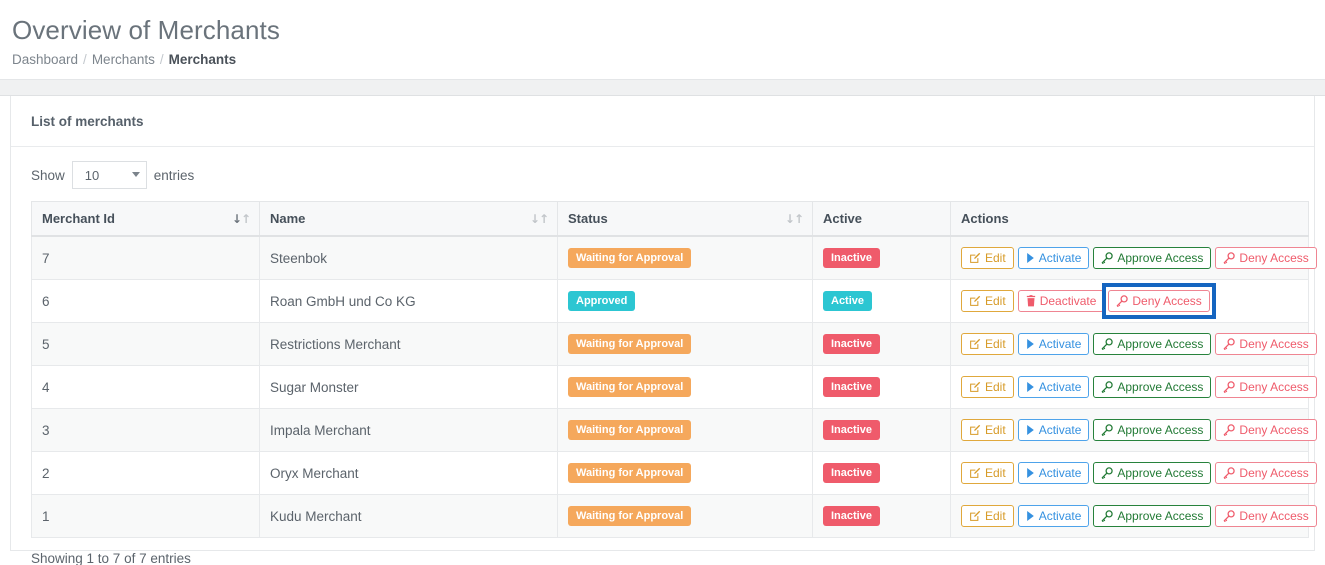  Describe the element at coordinates (123, 59) in the screenshot. I see `breadcrumb-item-merchants-1: Merchants` at that location.